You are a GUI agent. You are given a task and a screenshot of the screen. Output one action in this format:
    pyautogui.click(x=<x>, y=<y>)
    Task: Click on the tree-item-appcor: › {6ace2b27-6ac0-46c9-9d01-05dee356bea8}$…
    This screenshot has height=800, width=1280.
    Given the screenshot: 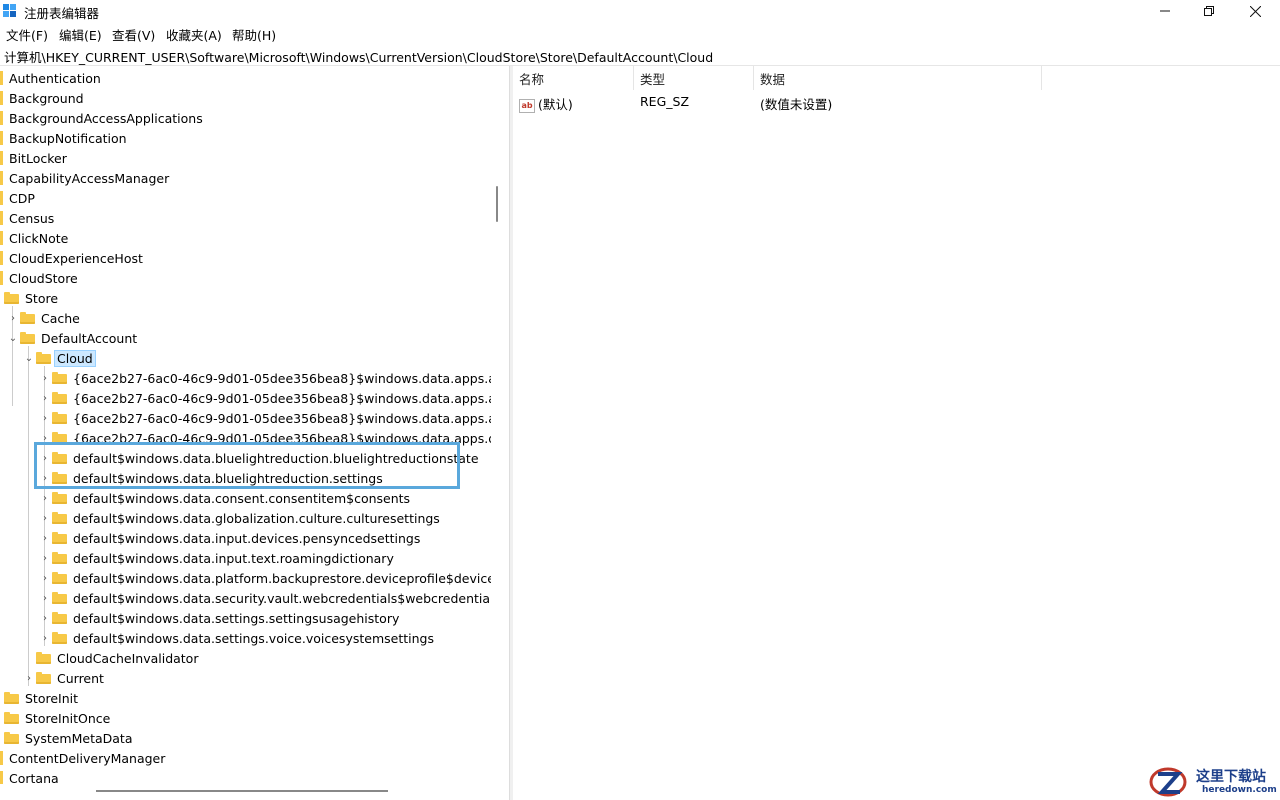 What is the action you would take?
    pyautogui.click(x=264, y=378)
    